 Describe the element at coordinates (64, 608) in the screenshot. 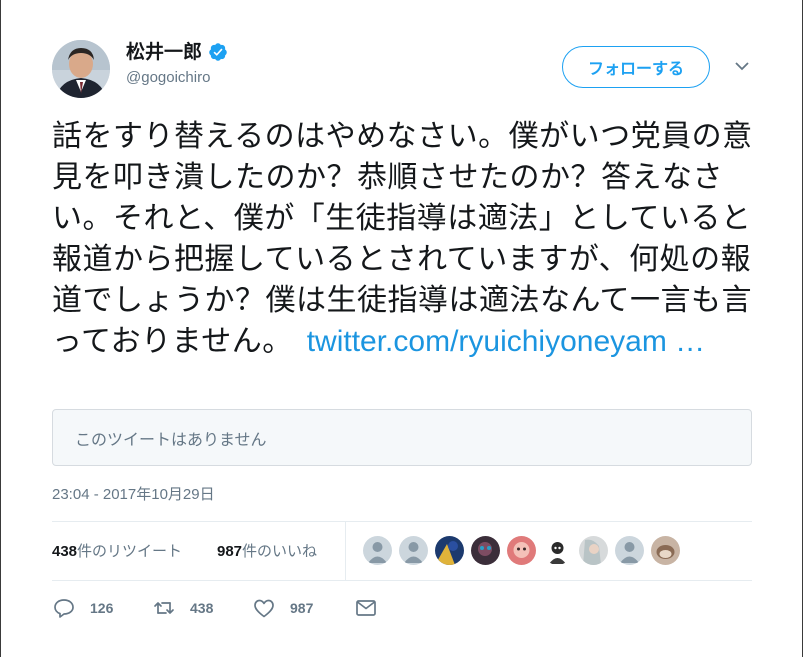

I see `reply-icon` at that location.